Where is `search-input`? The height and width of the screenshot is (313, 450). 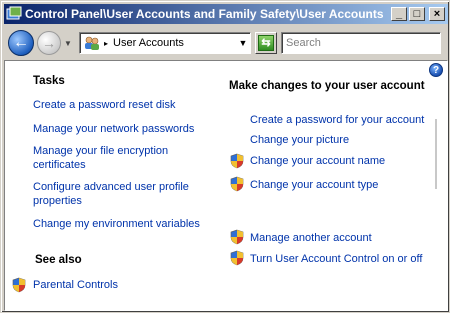
search-input is located at coordinates (363, 43).